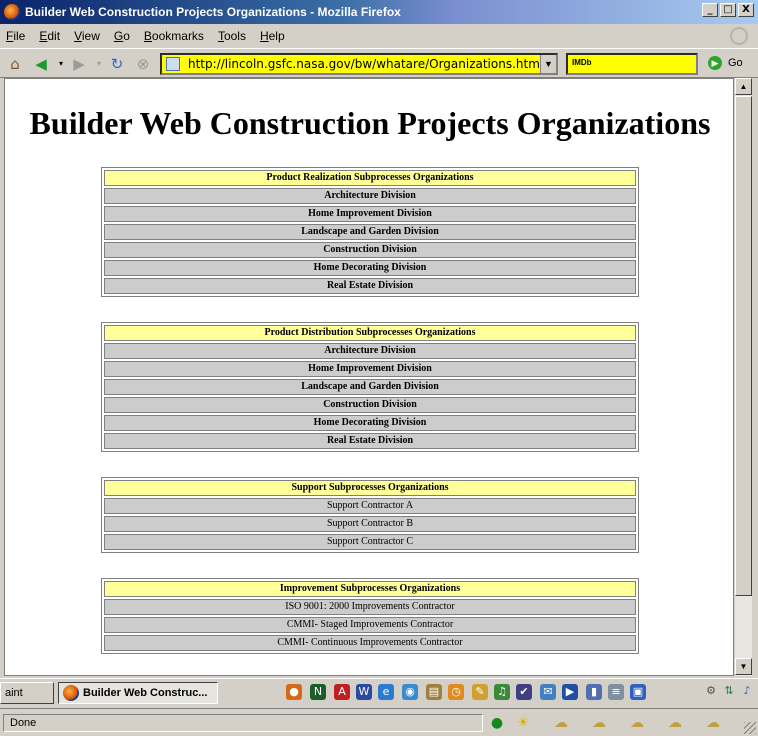 This screenshot has height=736, width=758. I want to click on menu-item-edit: Edit, so click(49, 36).